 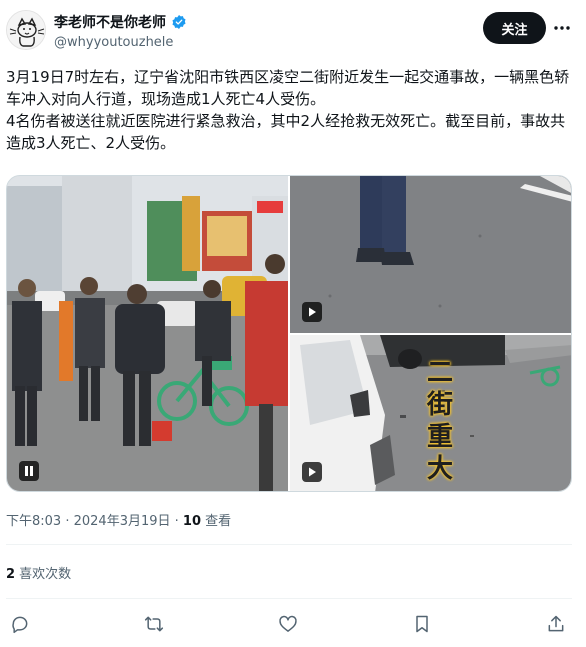 I want to click on share-button, so click(x=556, y=624).